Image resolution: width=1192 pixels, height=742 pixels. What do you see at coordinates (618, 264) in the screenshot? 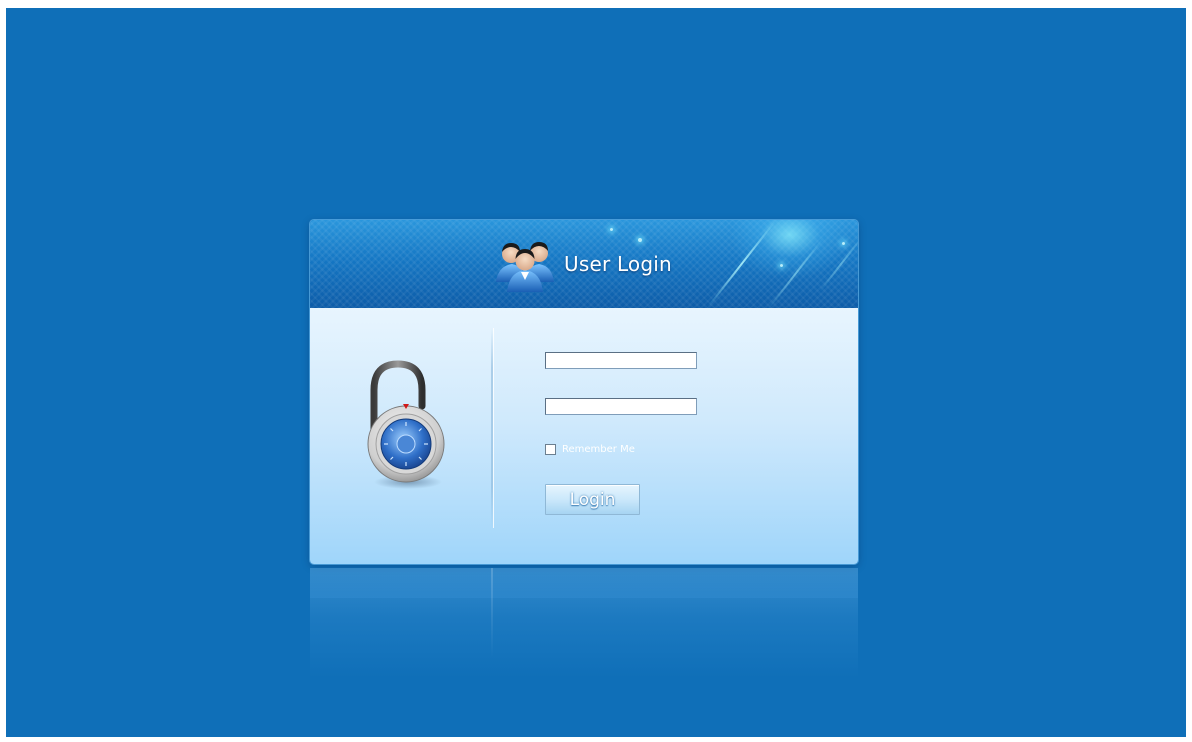
I see `login-title: User Login` at bounding box center [618, 264].